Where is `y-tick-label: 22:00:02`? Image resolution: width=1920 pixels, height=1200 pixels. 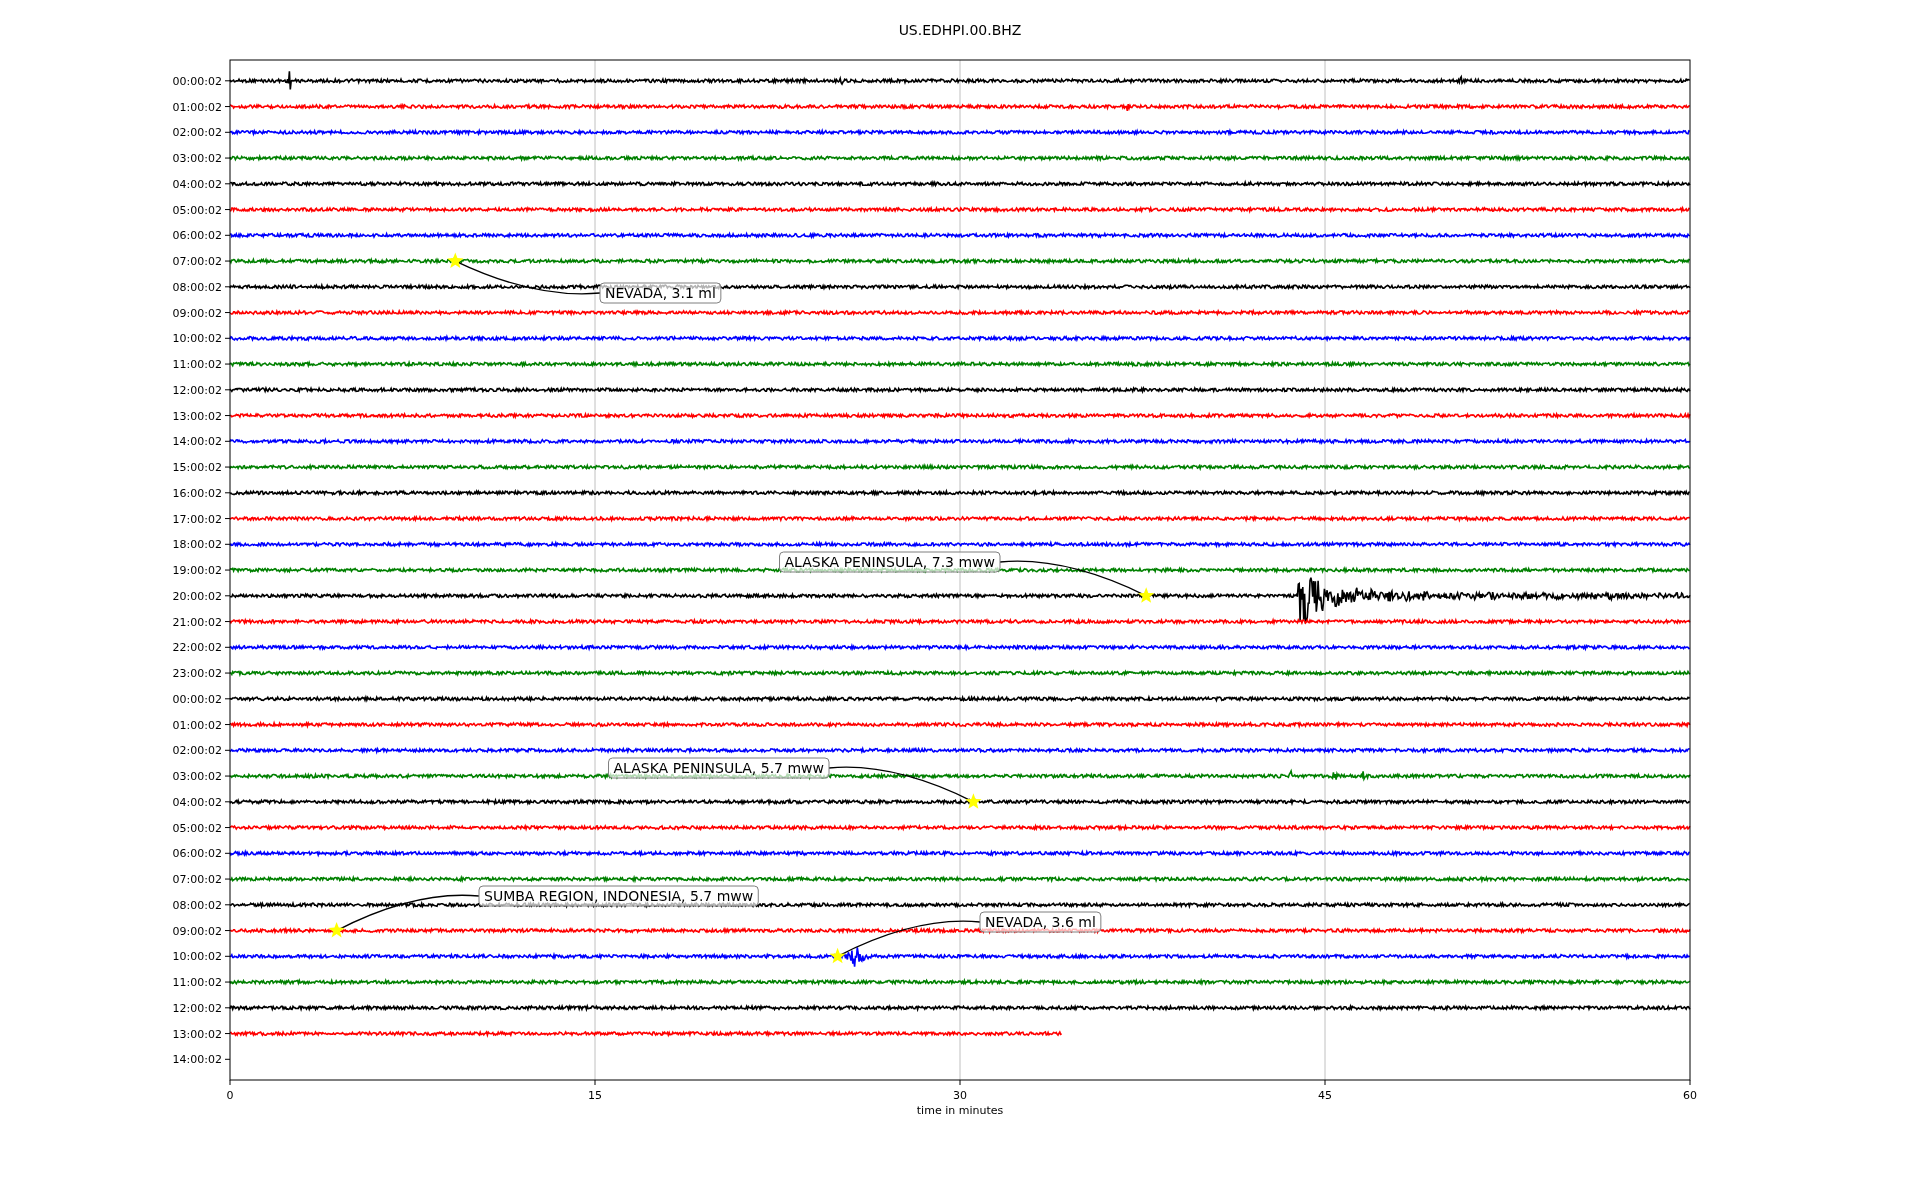
y-tick-label: 22:00:02 is located at coordinates (197, 648).